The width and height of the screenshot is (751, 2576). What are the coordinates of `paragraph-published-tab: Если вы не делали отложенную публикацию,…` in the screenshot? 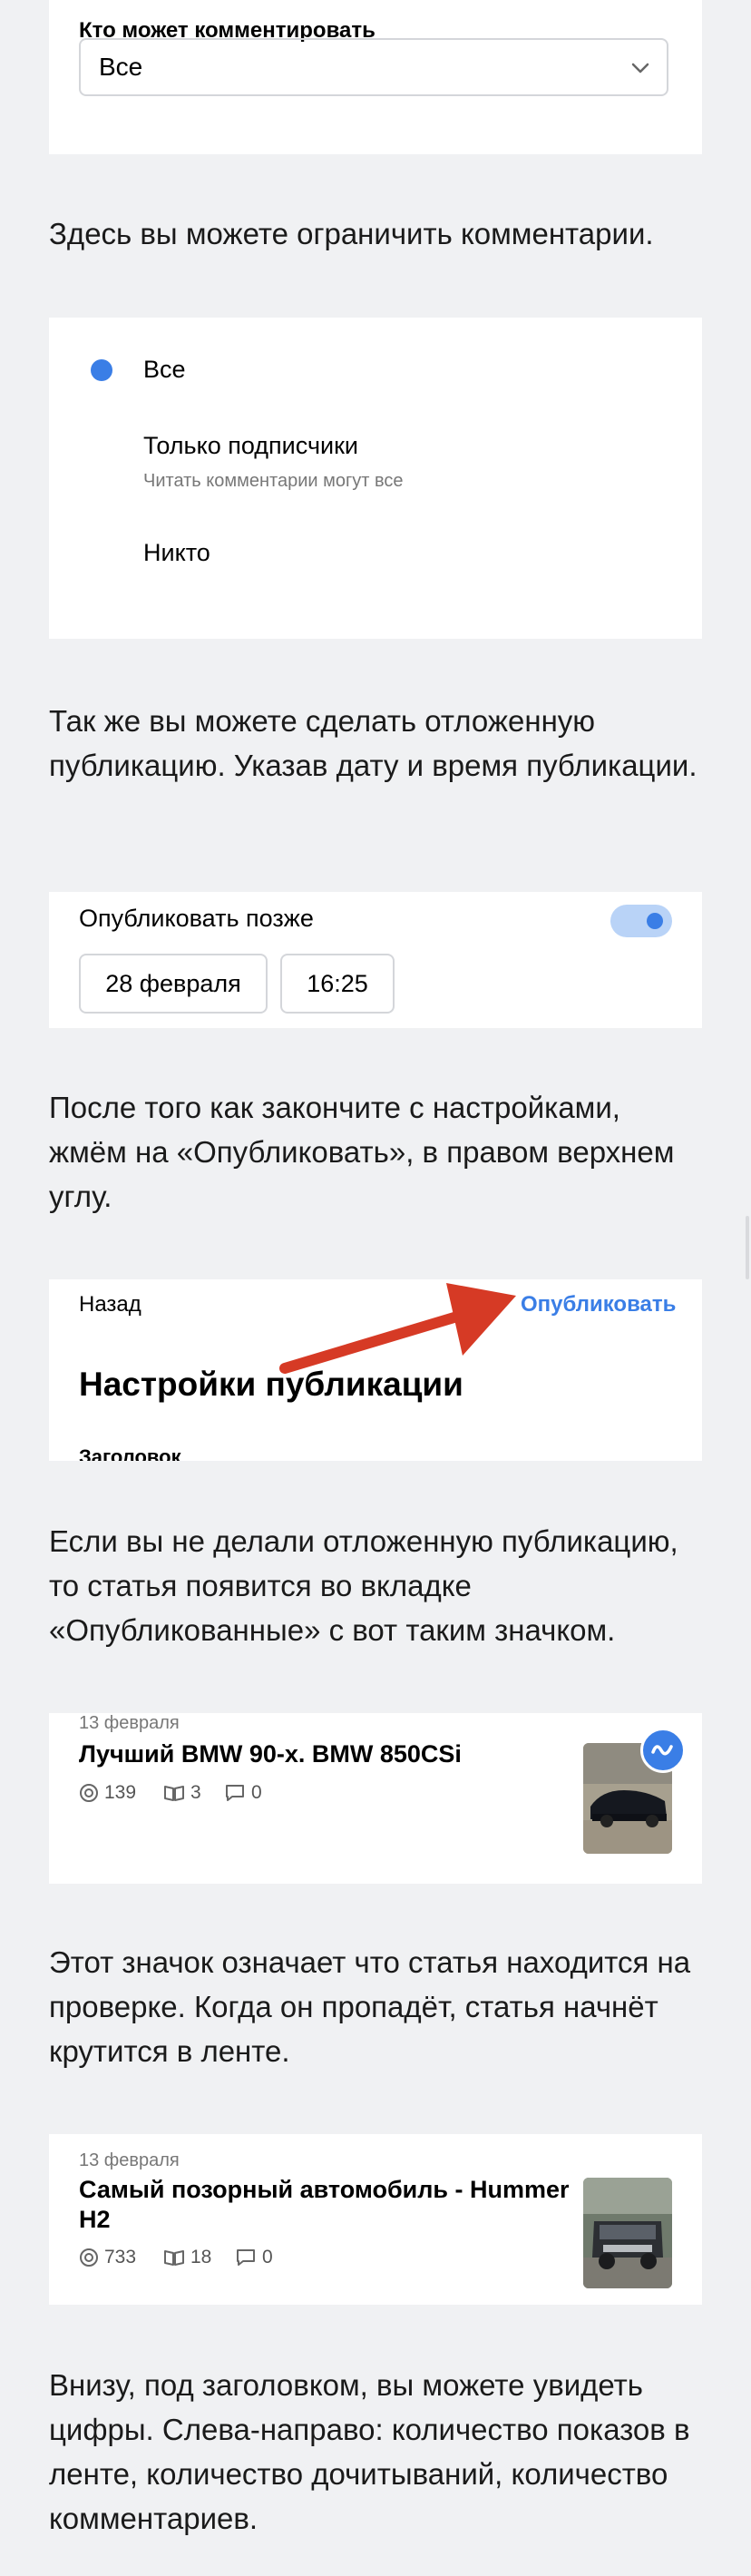 It's located at (364, 1585).